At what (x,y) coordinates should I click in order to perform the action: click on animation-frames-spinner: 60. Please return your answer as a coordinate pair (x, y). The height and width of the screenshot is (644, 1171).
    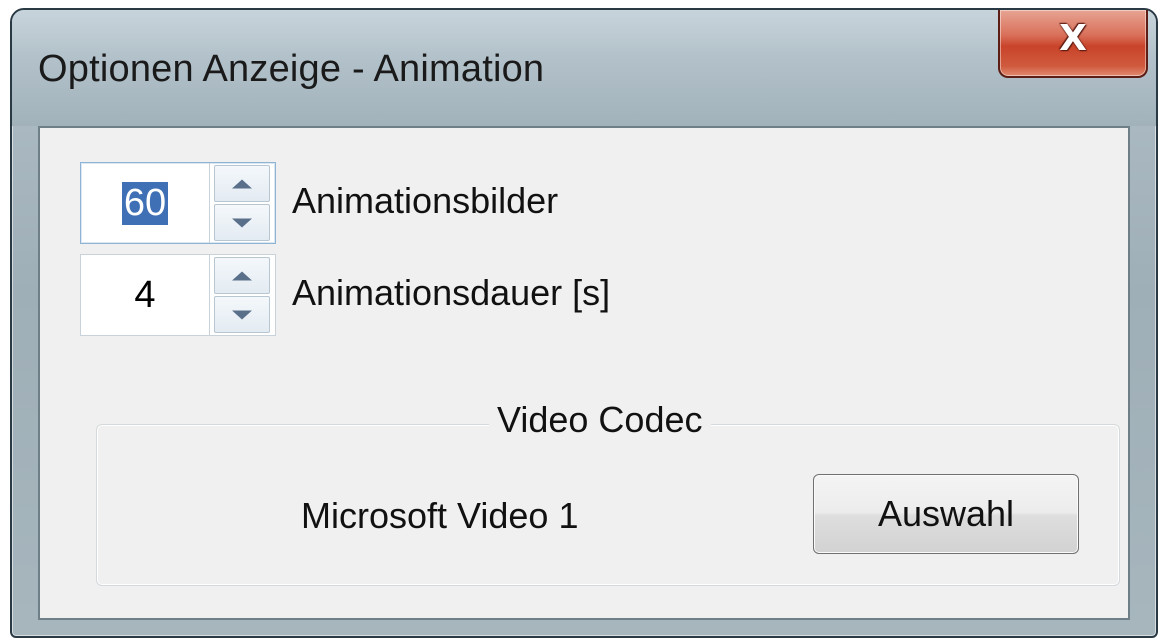
    Looking at the image, I should click on (178, 203).